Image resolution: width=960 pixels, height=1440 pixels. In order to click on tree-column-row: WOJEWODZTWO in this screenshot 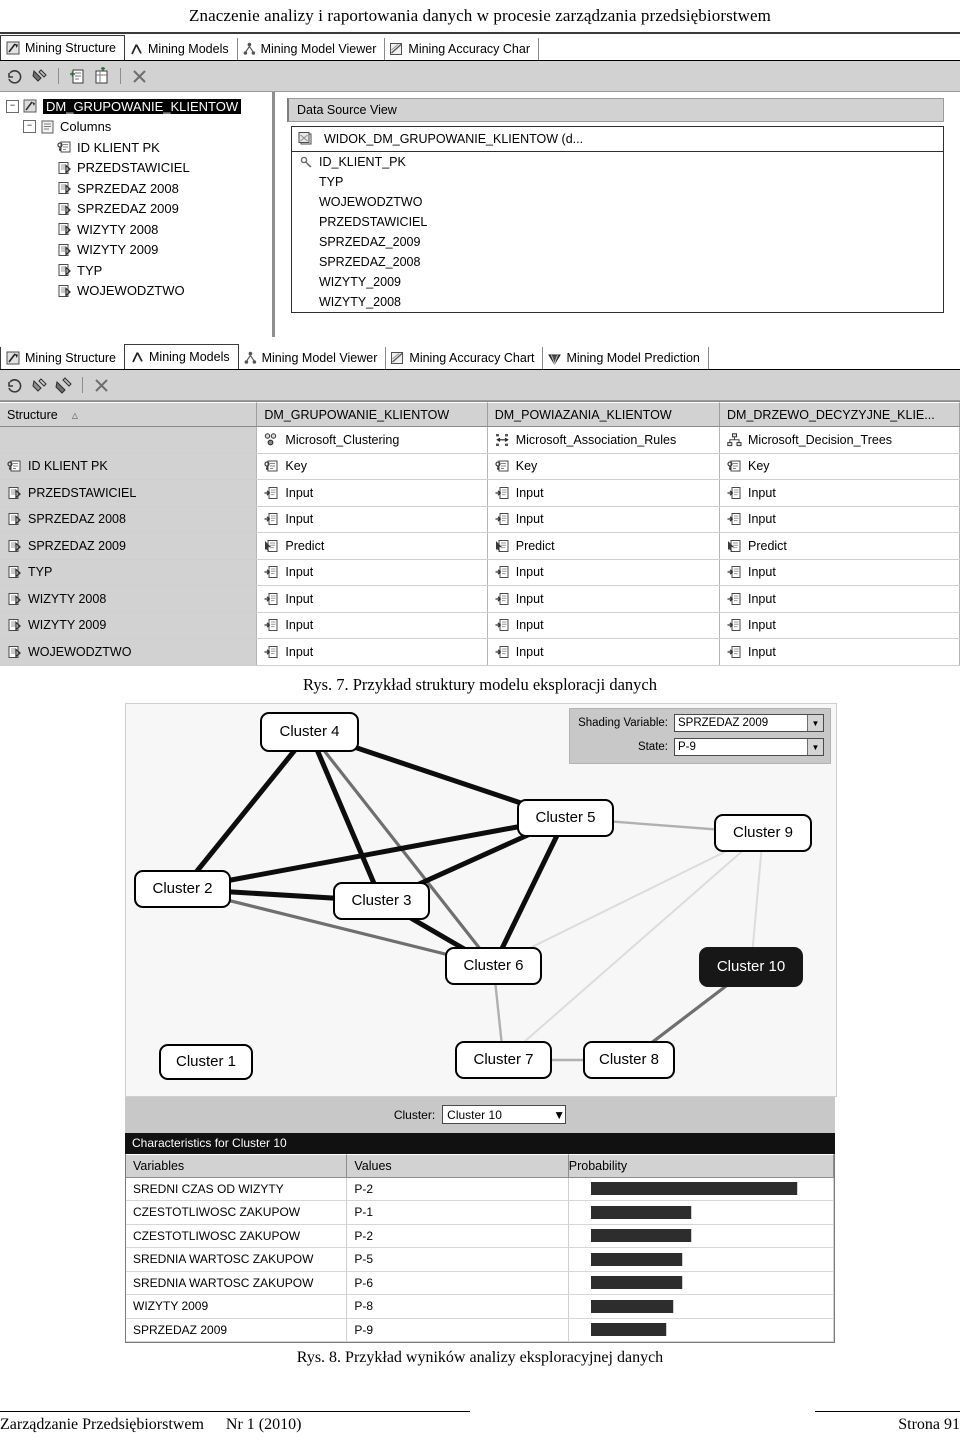, I will do `click(164, 291)`.